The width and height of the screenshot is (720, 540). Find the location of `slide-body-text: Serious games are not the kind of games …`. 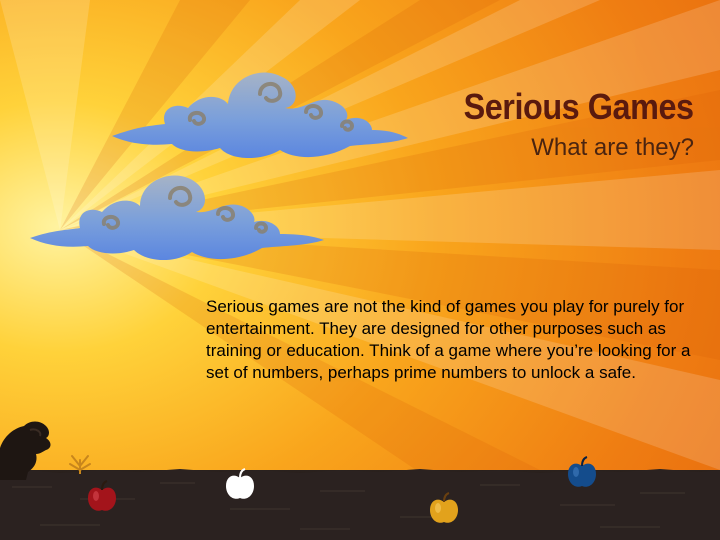

slide-body-text: Serious games are not the kind of games … is located at coordinates (448, 339).